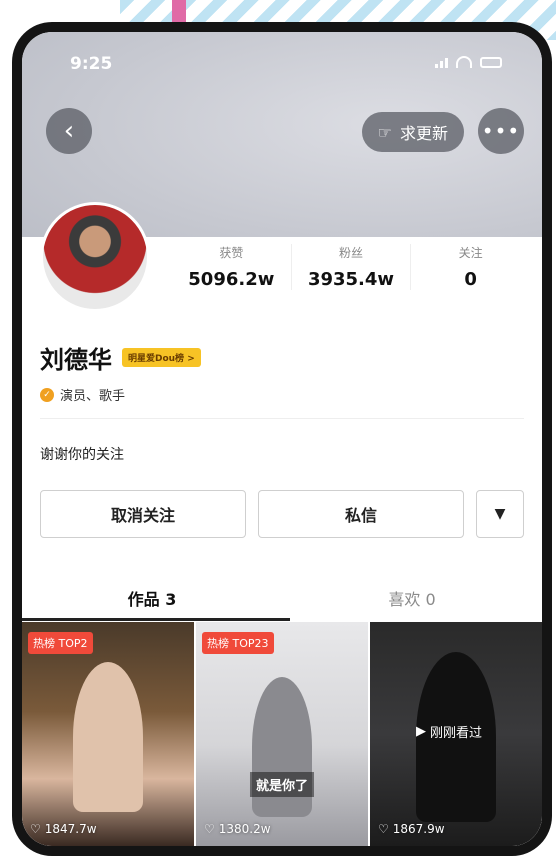 The width and height of the screenshot is (556, 859). What do you see at coordinates (464, 62) in the screenshot?
I see `wifi-icon` at bounding box center [464, 62].